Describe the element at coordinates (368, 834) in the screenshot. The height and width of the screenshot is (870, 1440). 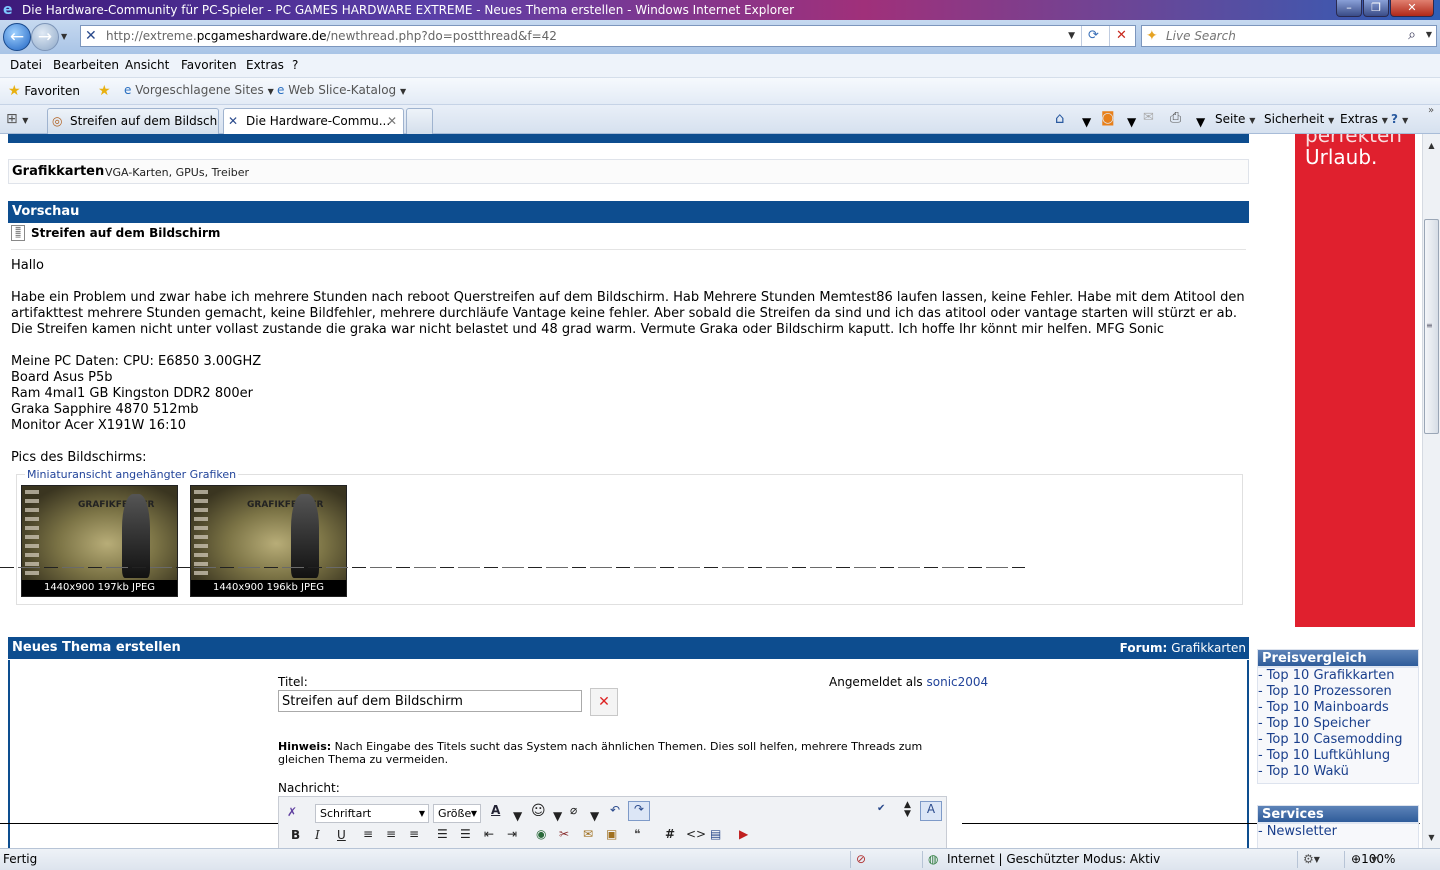
I see `align-left-icon: ≡` at that location.